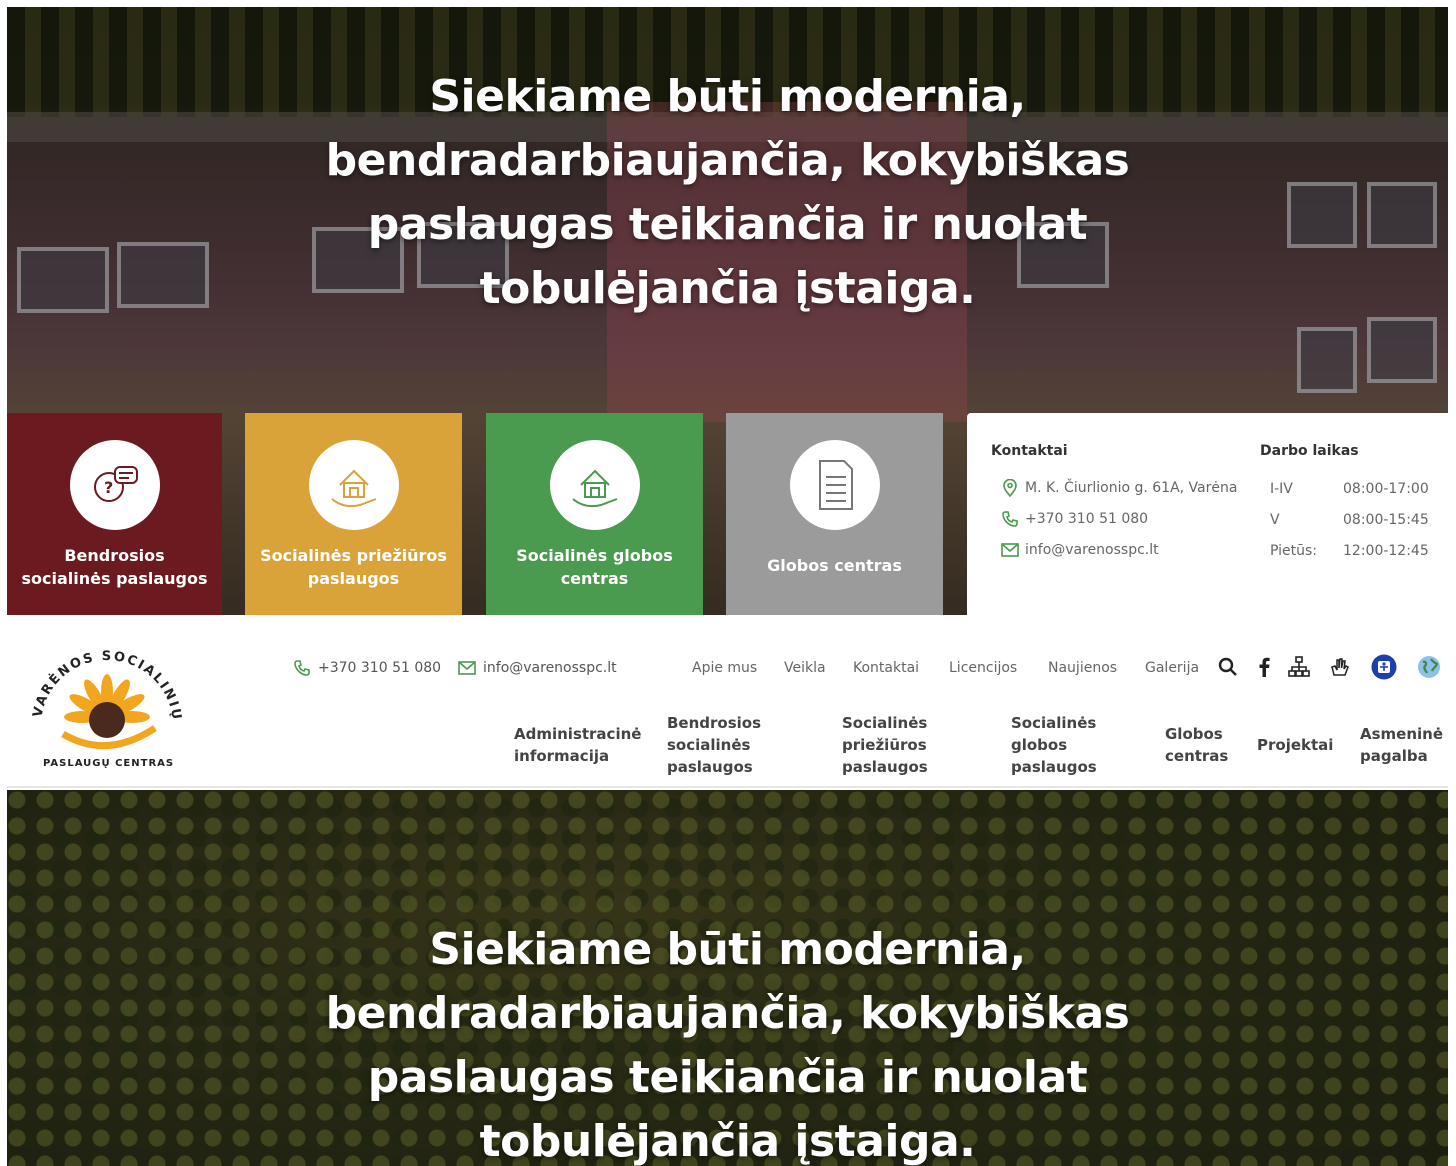  I want to click on nav-globos-paslaugos: Socialinės globos paslaugos, so click(1054, 745).